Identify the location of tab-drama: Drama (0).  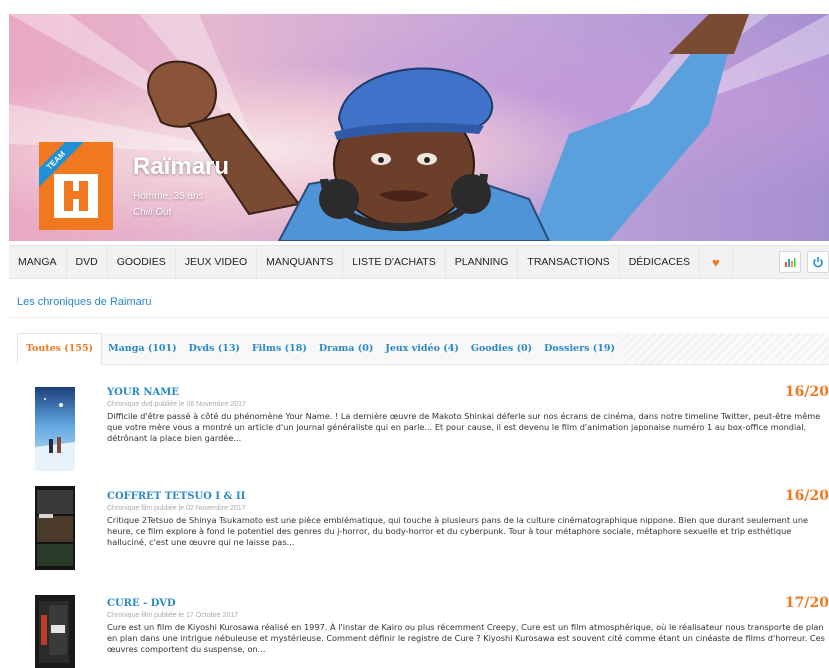
(346, 348).